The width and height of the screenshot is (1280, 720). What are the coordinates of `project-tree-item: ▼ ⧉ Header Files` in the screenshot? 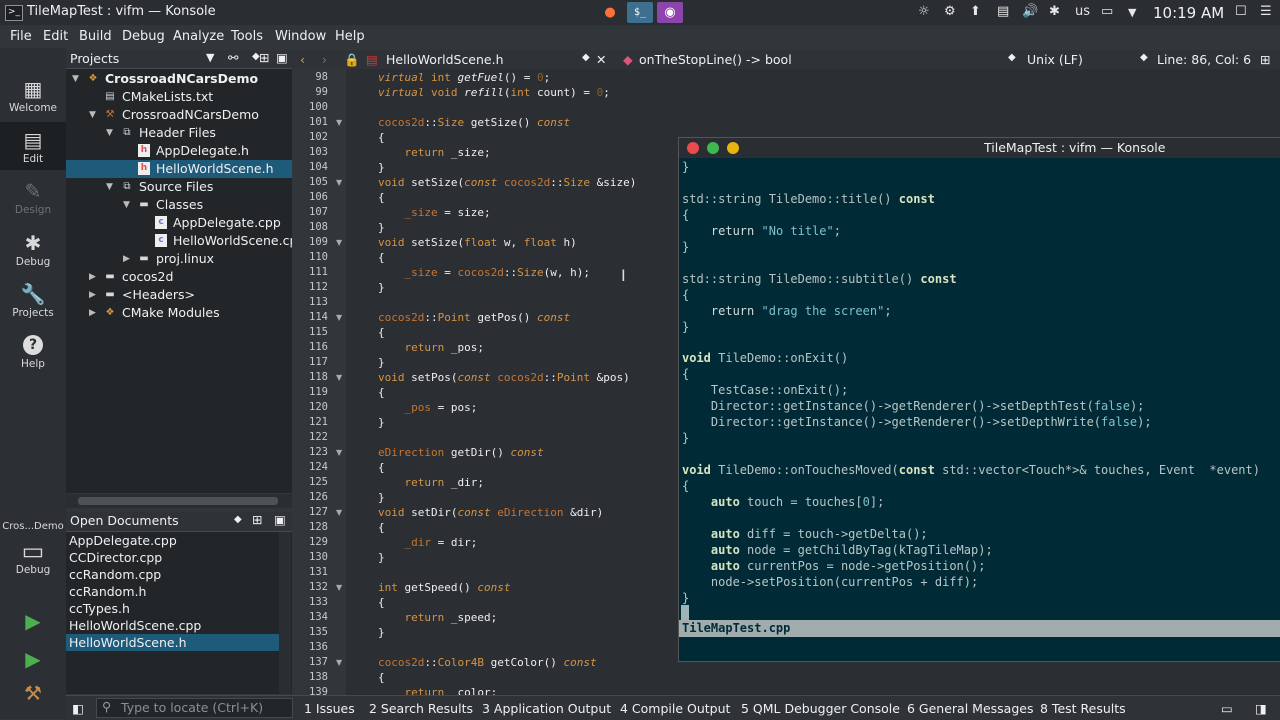 It's located at (179, 133).